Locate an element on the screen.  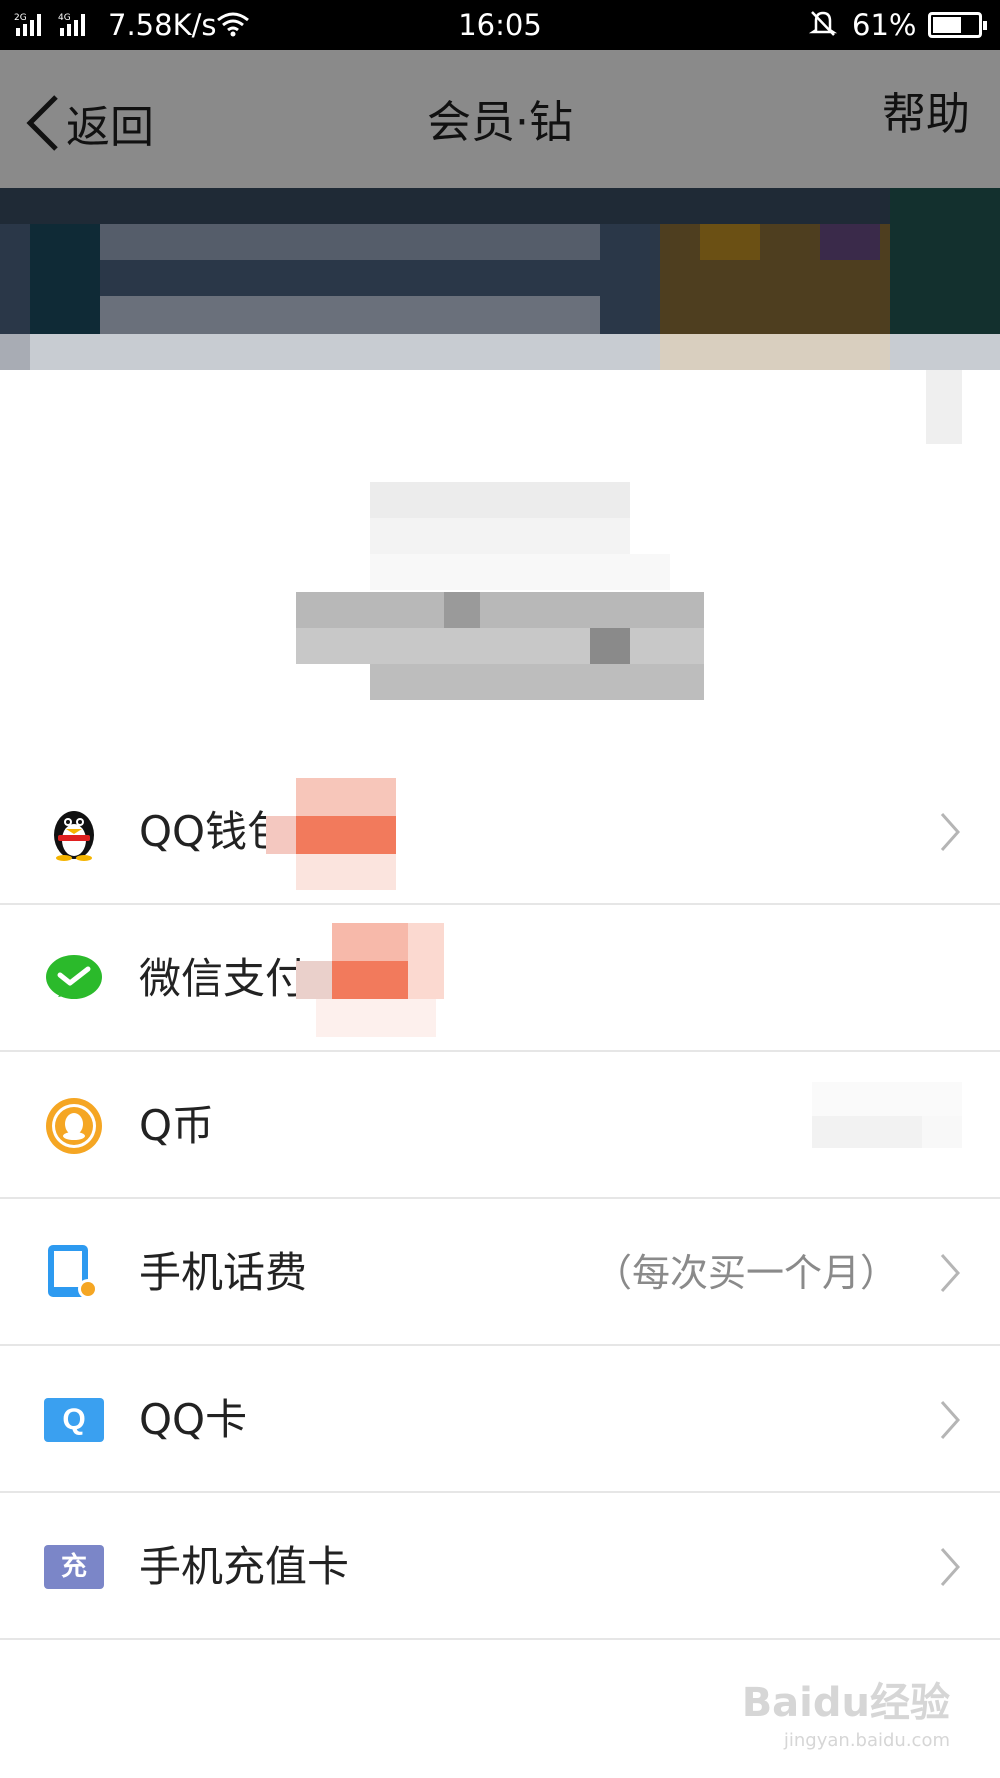
qq-card-icon-letter: Q is located at coordinates (74, 1419).